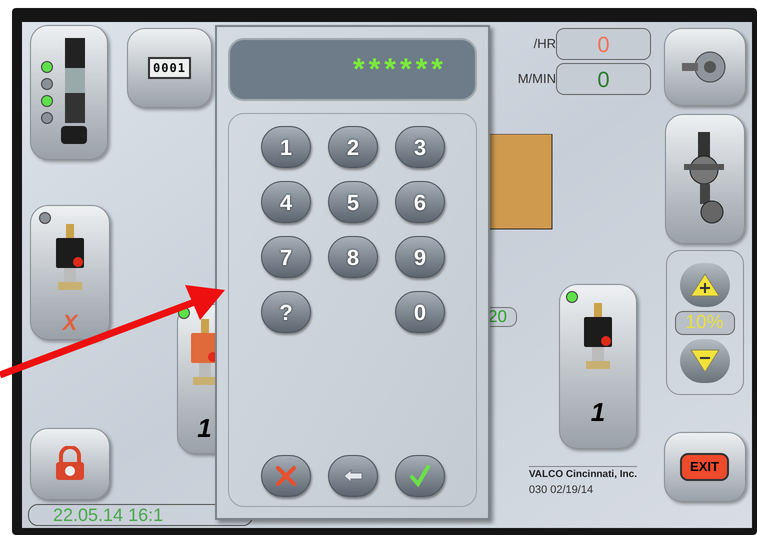 The height and width of the screenshot is (535, 757). Describe the element at coordinates (286, 257) in the screenshot. I see `keypad-key: 7` at that location.